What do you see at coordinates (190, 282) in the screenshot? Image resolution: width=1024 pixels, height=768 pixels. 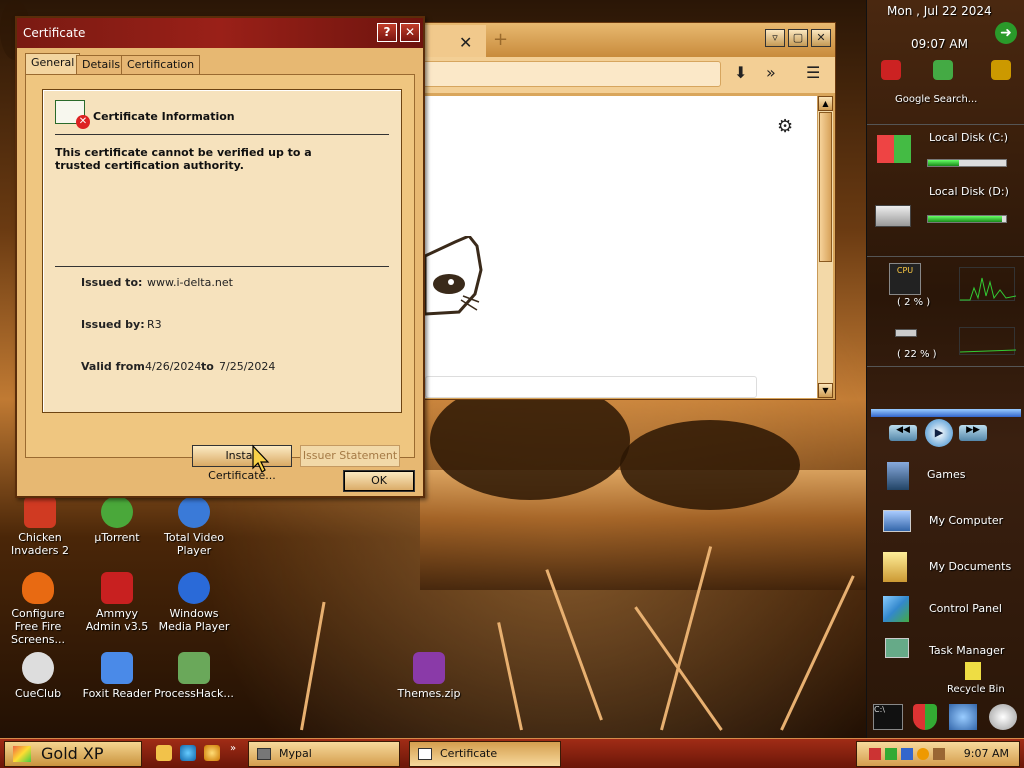 I see `issued-to-value: www.i-delta.net` at bounding box center [190, 282].